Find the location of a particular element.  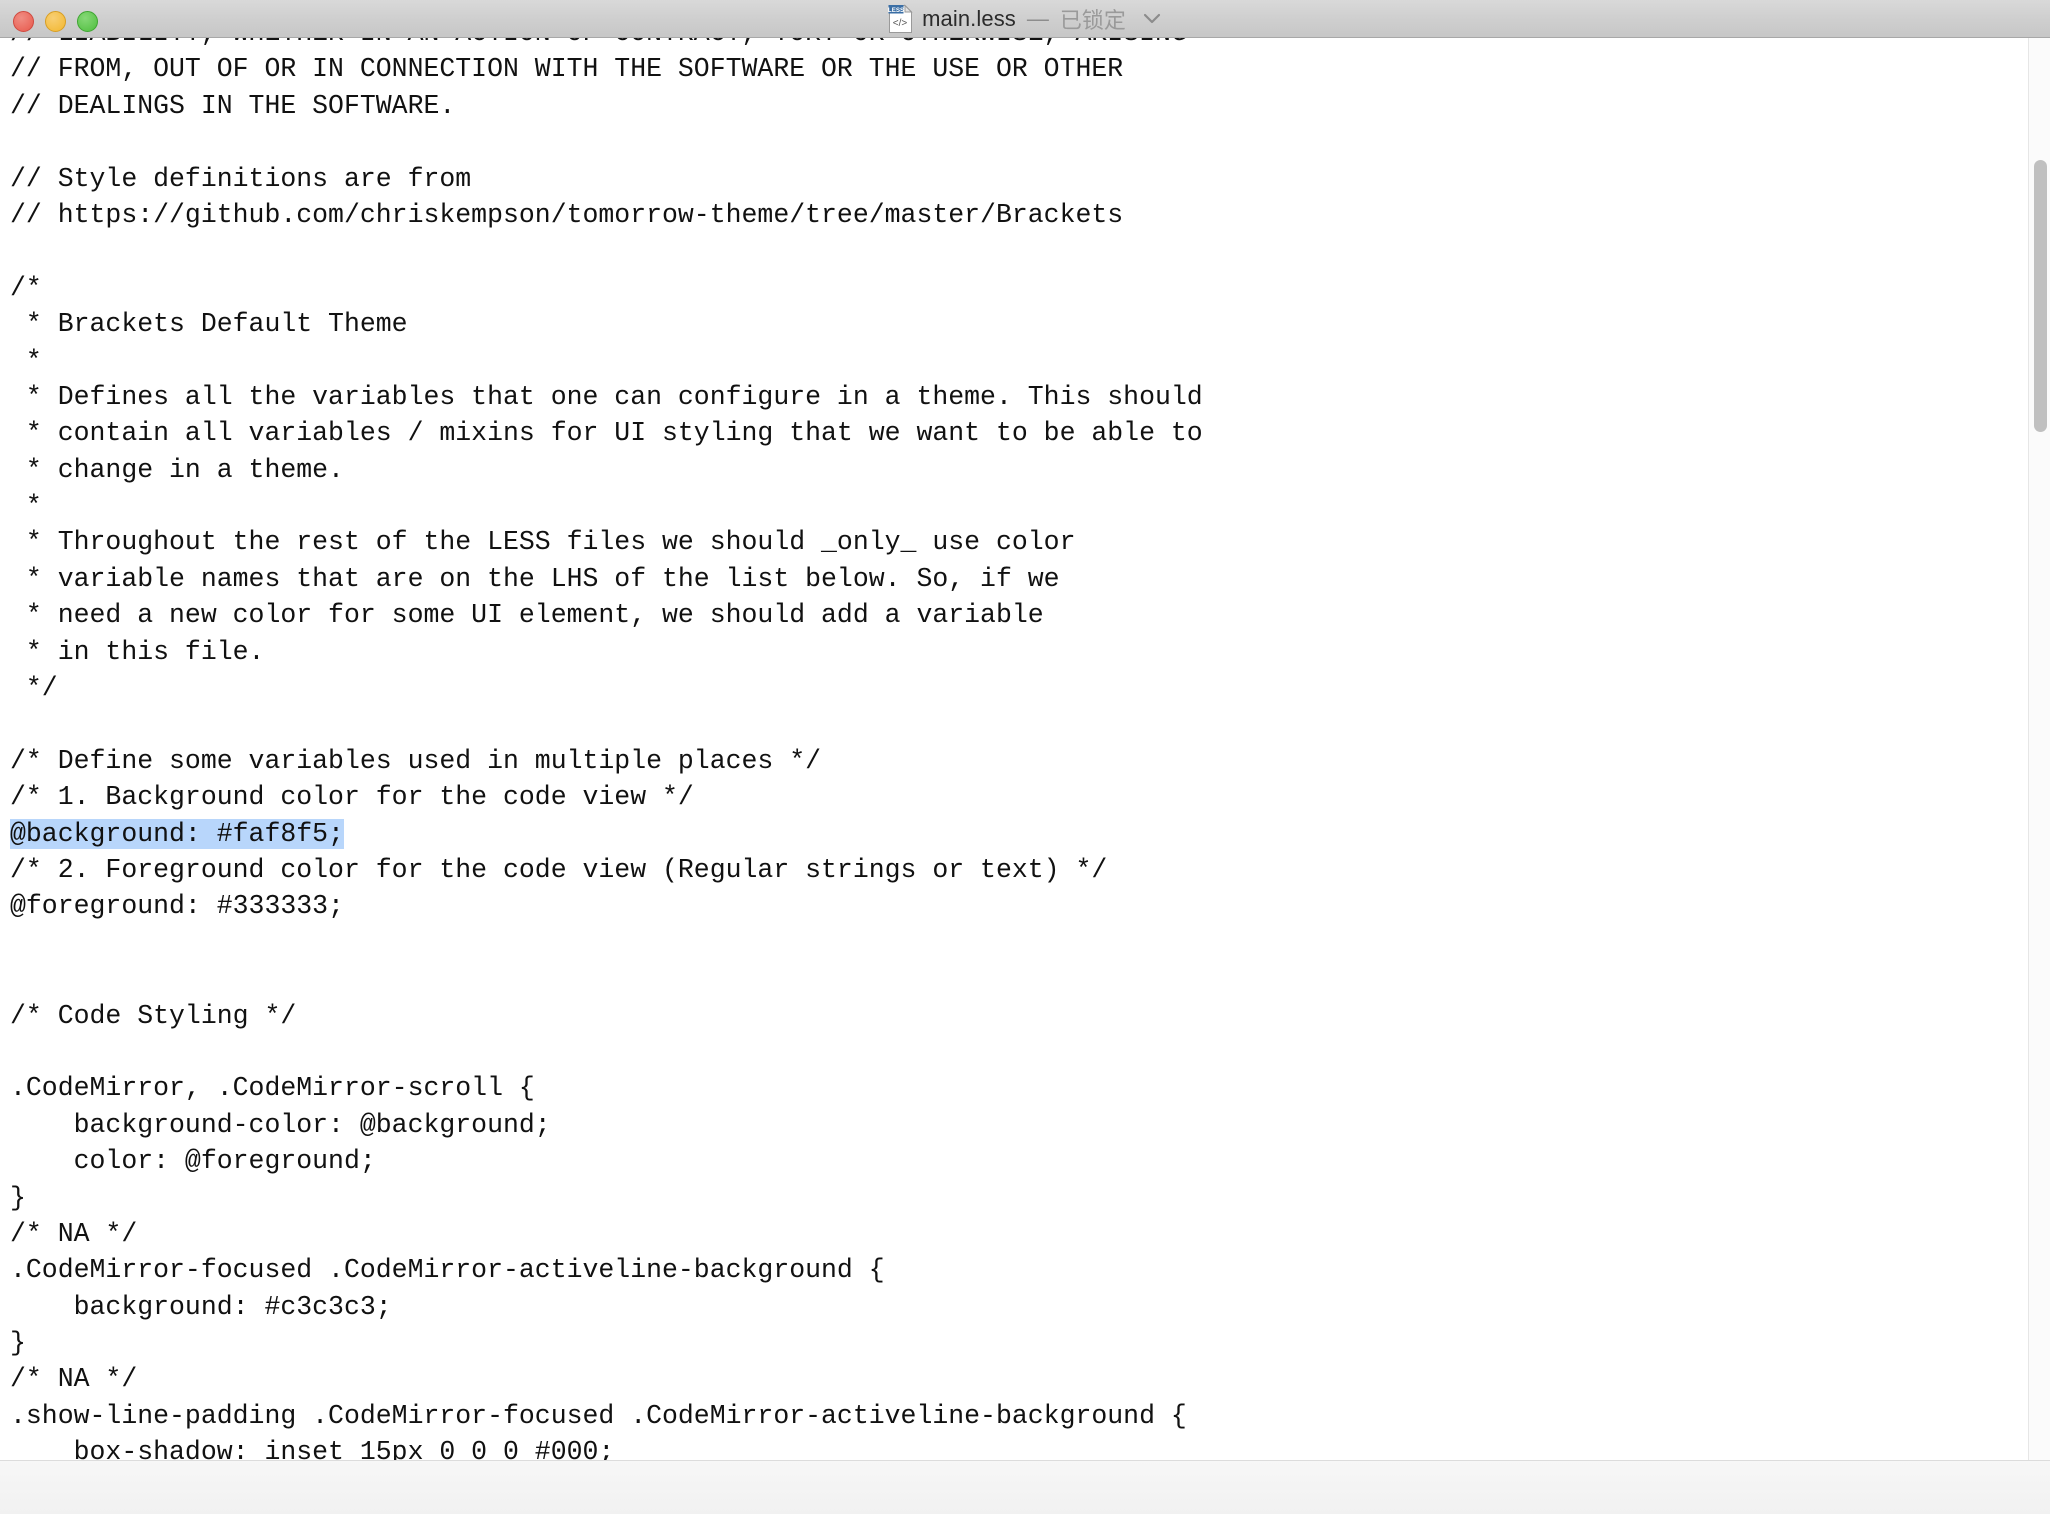

chevron-down-icon is located at coordinates (1152, 21).